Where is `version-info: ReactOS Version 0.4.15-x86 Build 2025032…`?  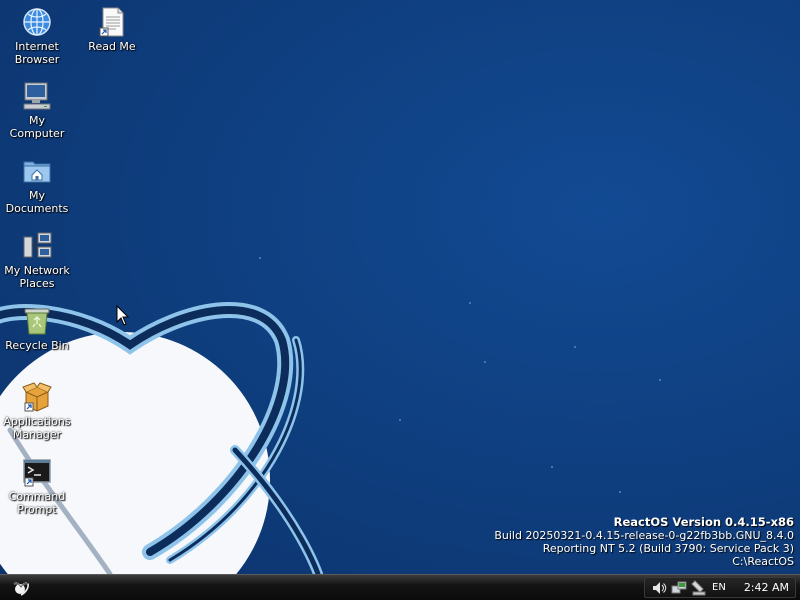
version-info: ReactOS Version 0.4.15-x86 Build 2025032… is located at coordinates (644, 542).